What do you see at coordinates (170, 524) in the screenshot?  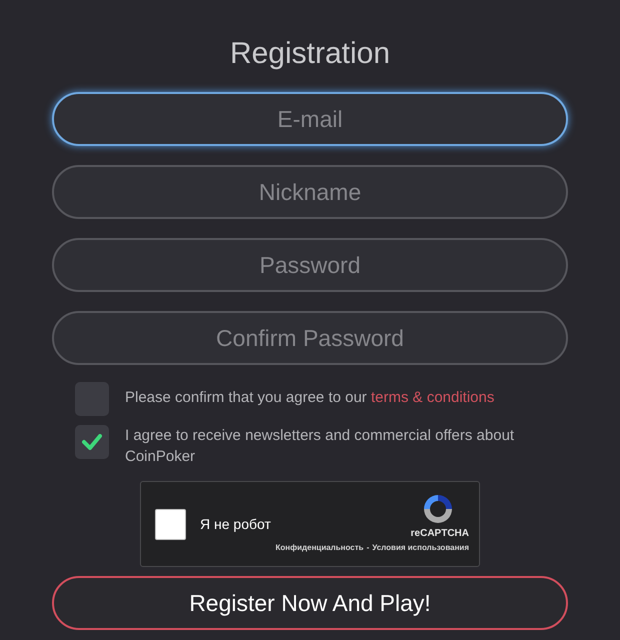 I see `captcha-checkbox` at bounding box center [170, 524].